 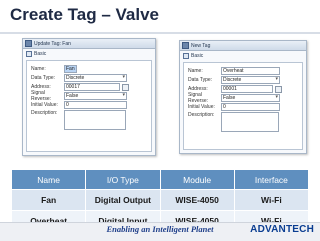 I want to click on table-cell: Digital Output, so click(x=123, y=200).